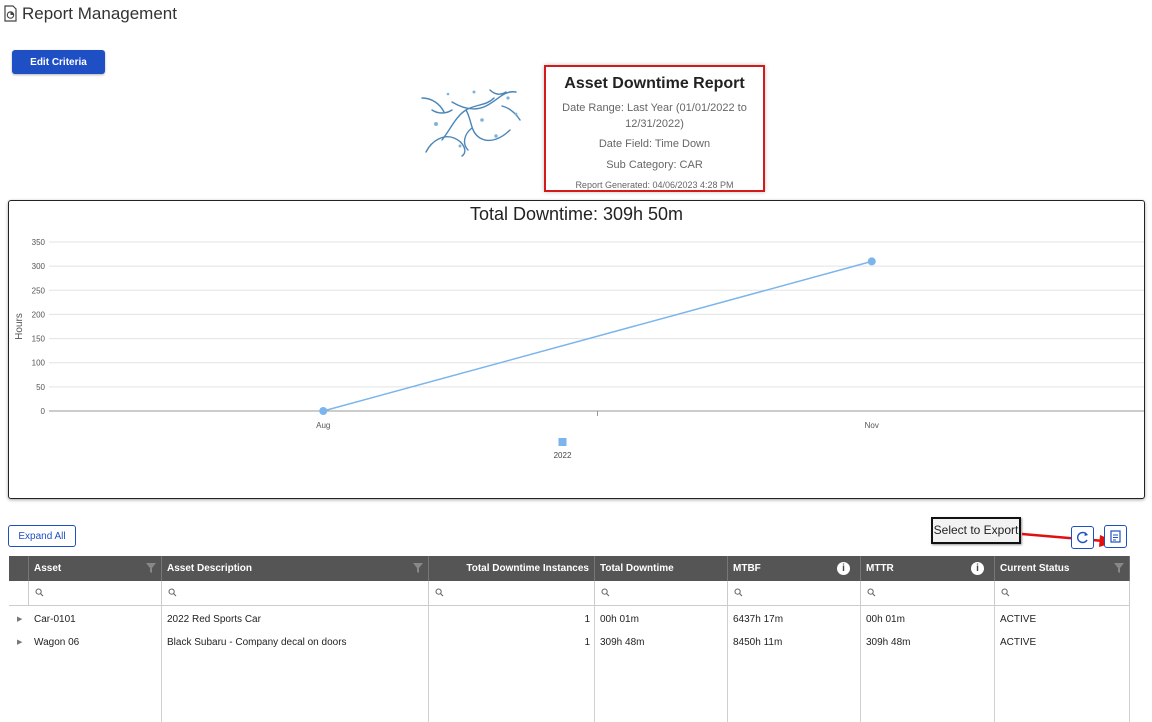  What do you see at coordinates (39, 290) in the screenshot?
I see `y-tick-label: 250` at bounding box center [39, 290].